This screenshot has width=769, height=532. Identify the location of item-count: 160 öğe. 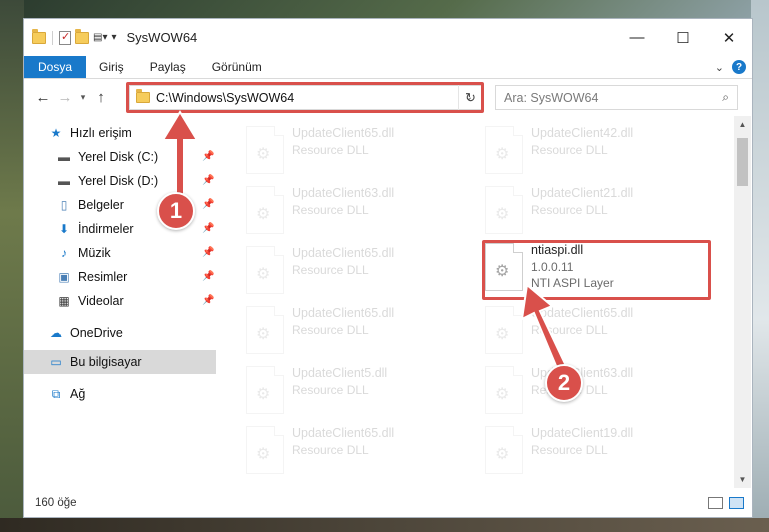
(56, 503).